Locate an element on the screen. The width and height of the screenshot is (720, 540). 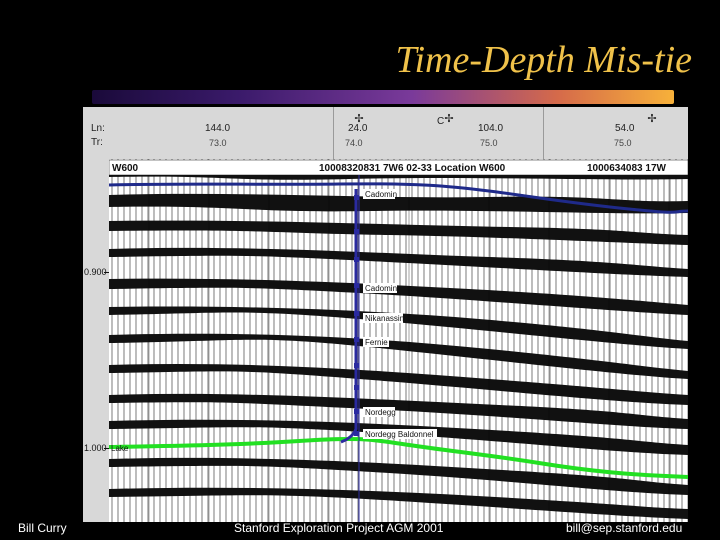
tr-value-3: 75.0 is located at coordinates (489, 143).